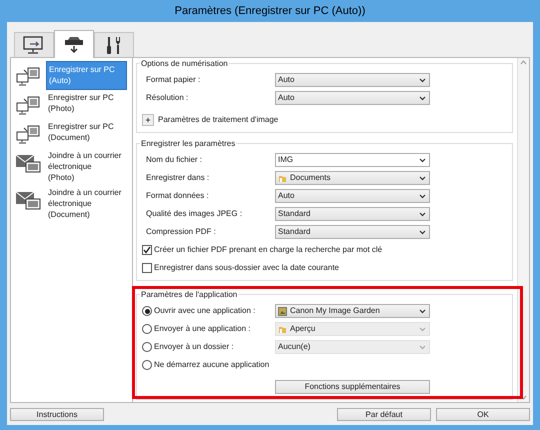  Describe the element at coordinates (335, 311) in the screenshot. I see `dropdown-value: Canon My Image Garden` at that location.